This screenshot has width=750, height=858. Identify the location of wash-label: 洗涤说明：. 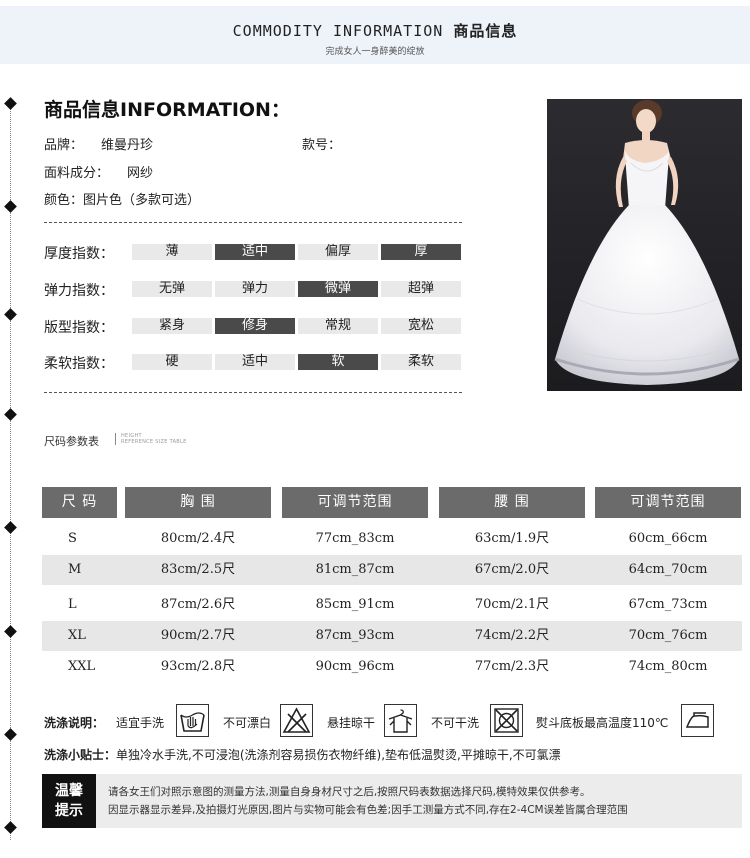
(74, 723).